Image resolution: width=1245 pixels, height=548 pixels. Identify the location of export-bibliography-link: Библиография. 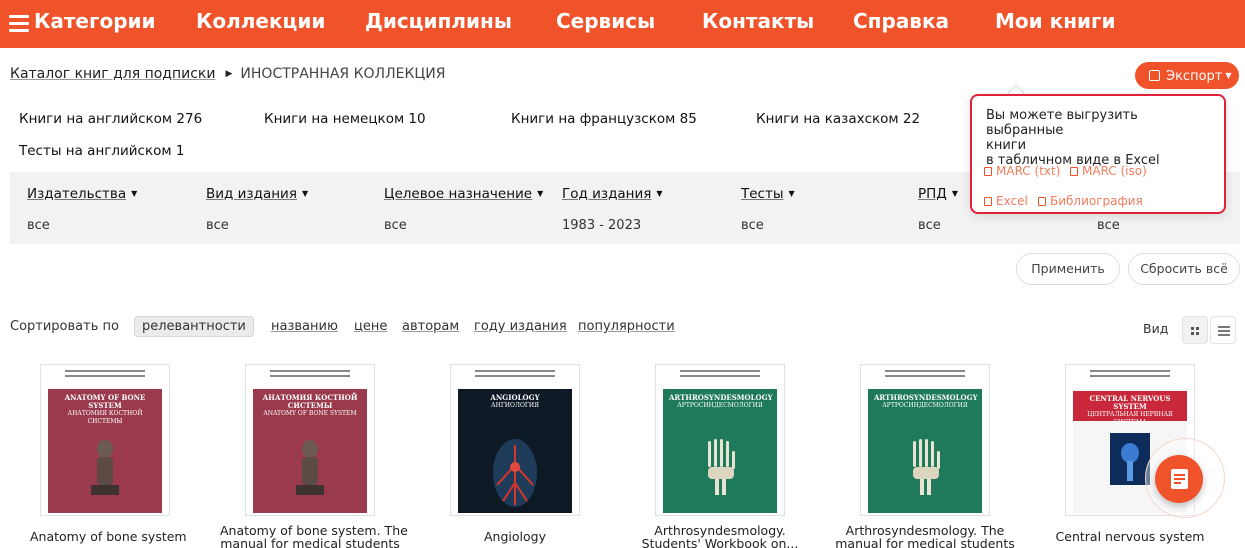
(1090, 201).